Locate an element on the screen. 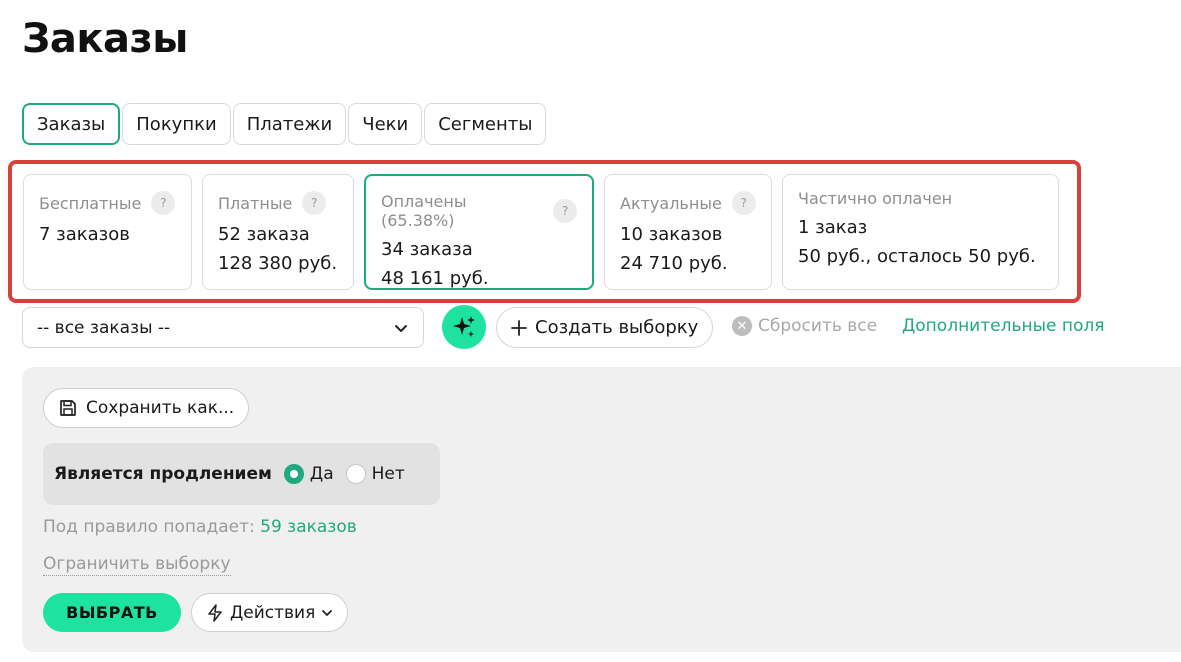  card-count: 1 заказ is located at coordinates (833, 227).